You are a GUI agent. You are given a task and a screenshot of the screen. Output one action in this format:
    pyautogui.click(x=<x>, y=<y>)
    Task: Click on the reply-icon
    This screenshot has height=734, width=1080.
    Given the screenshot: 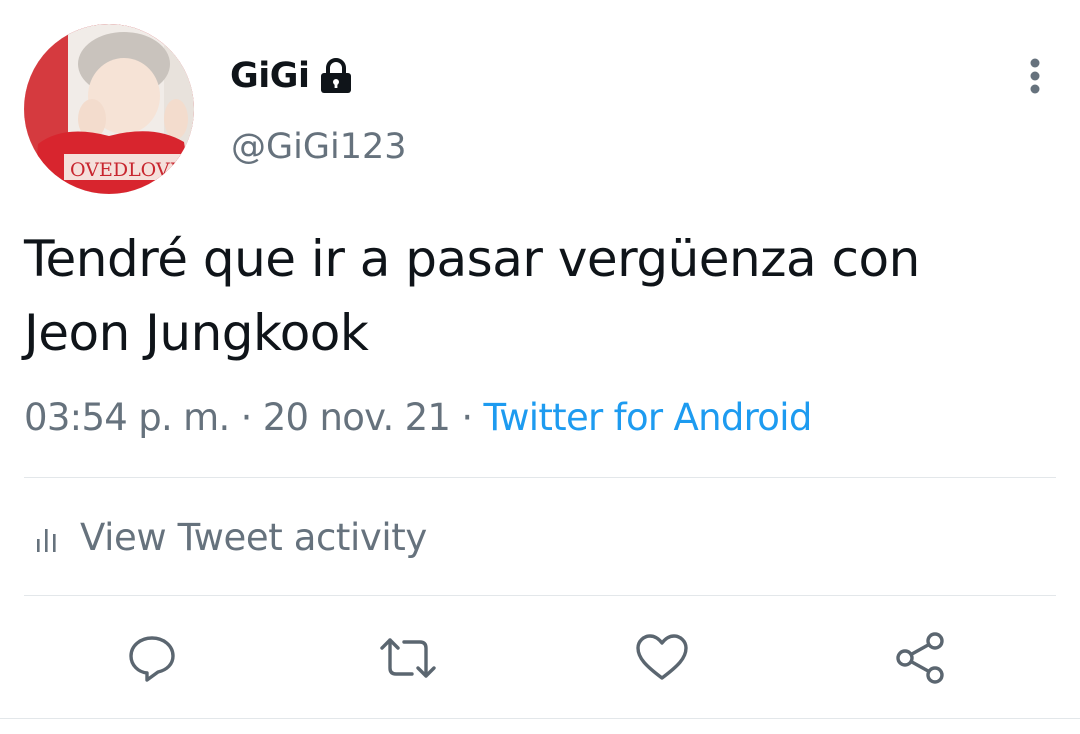 What is the action you would take?
    pyautogui.click(x=152, y=659)
    